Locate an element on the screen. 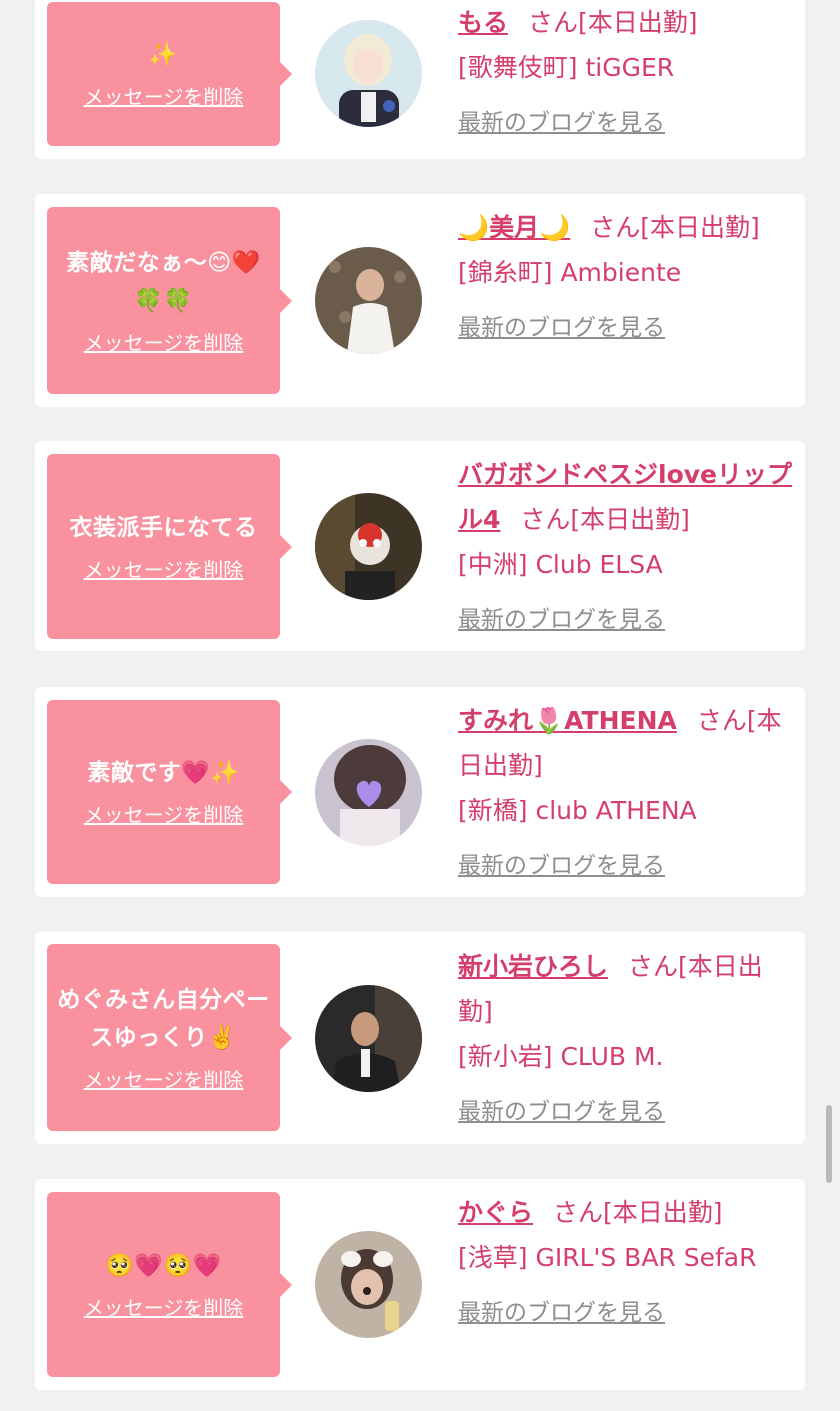 This screenshot has width=840, height=1411. cast-info: 🌙美月🌙 さん[本日出勤] [錦糸町] Ambiente 最新のブログを見る is located at coordinates (625, 278).